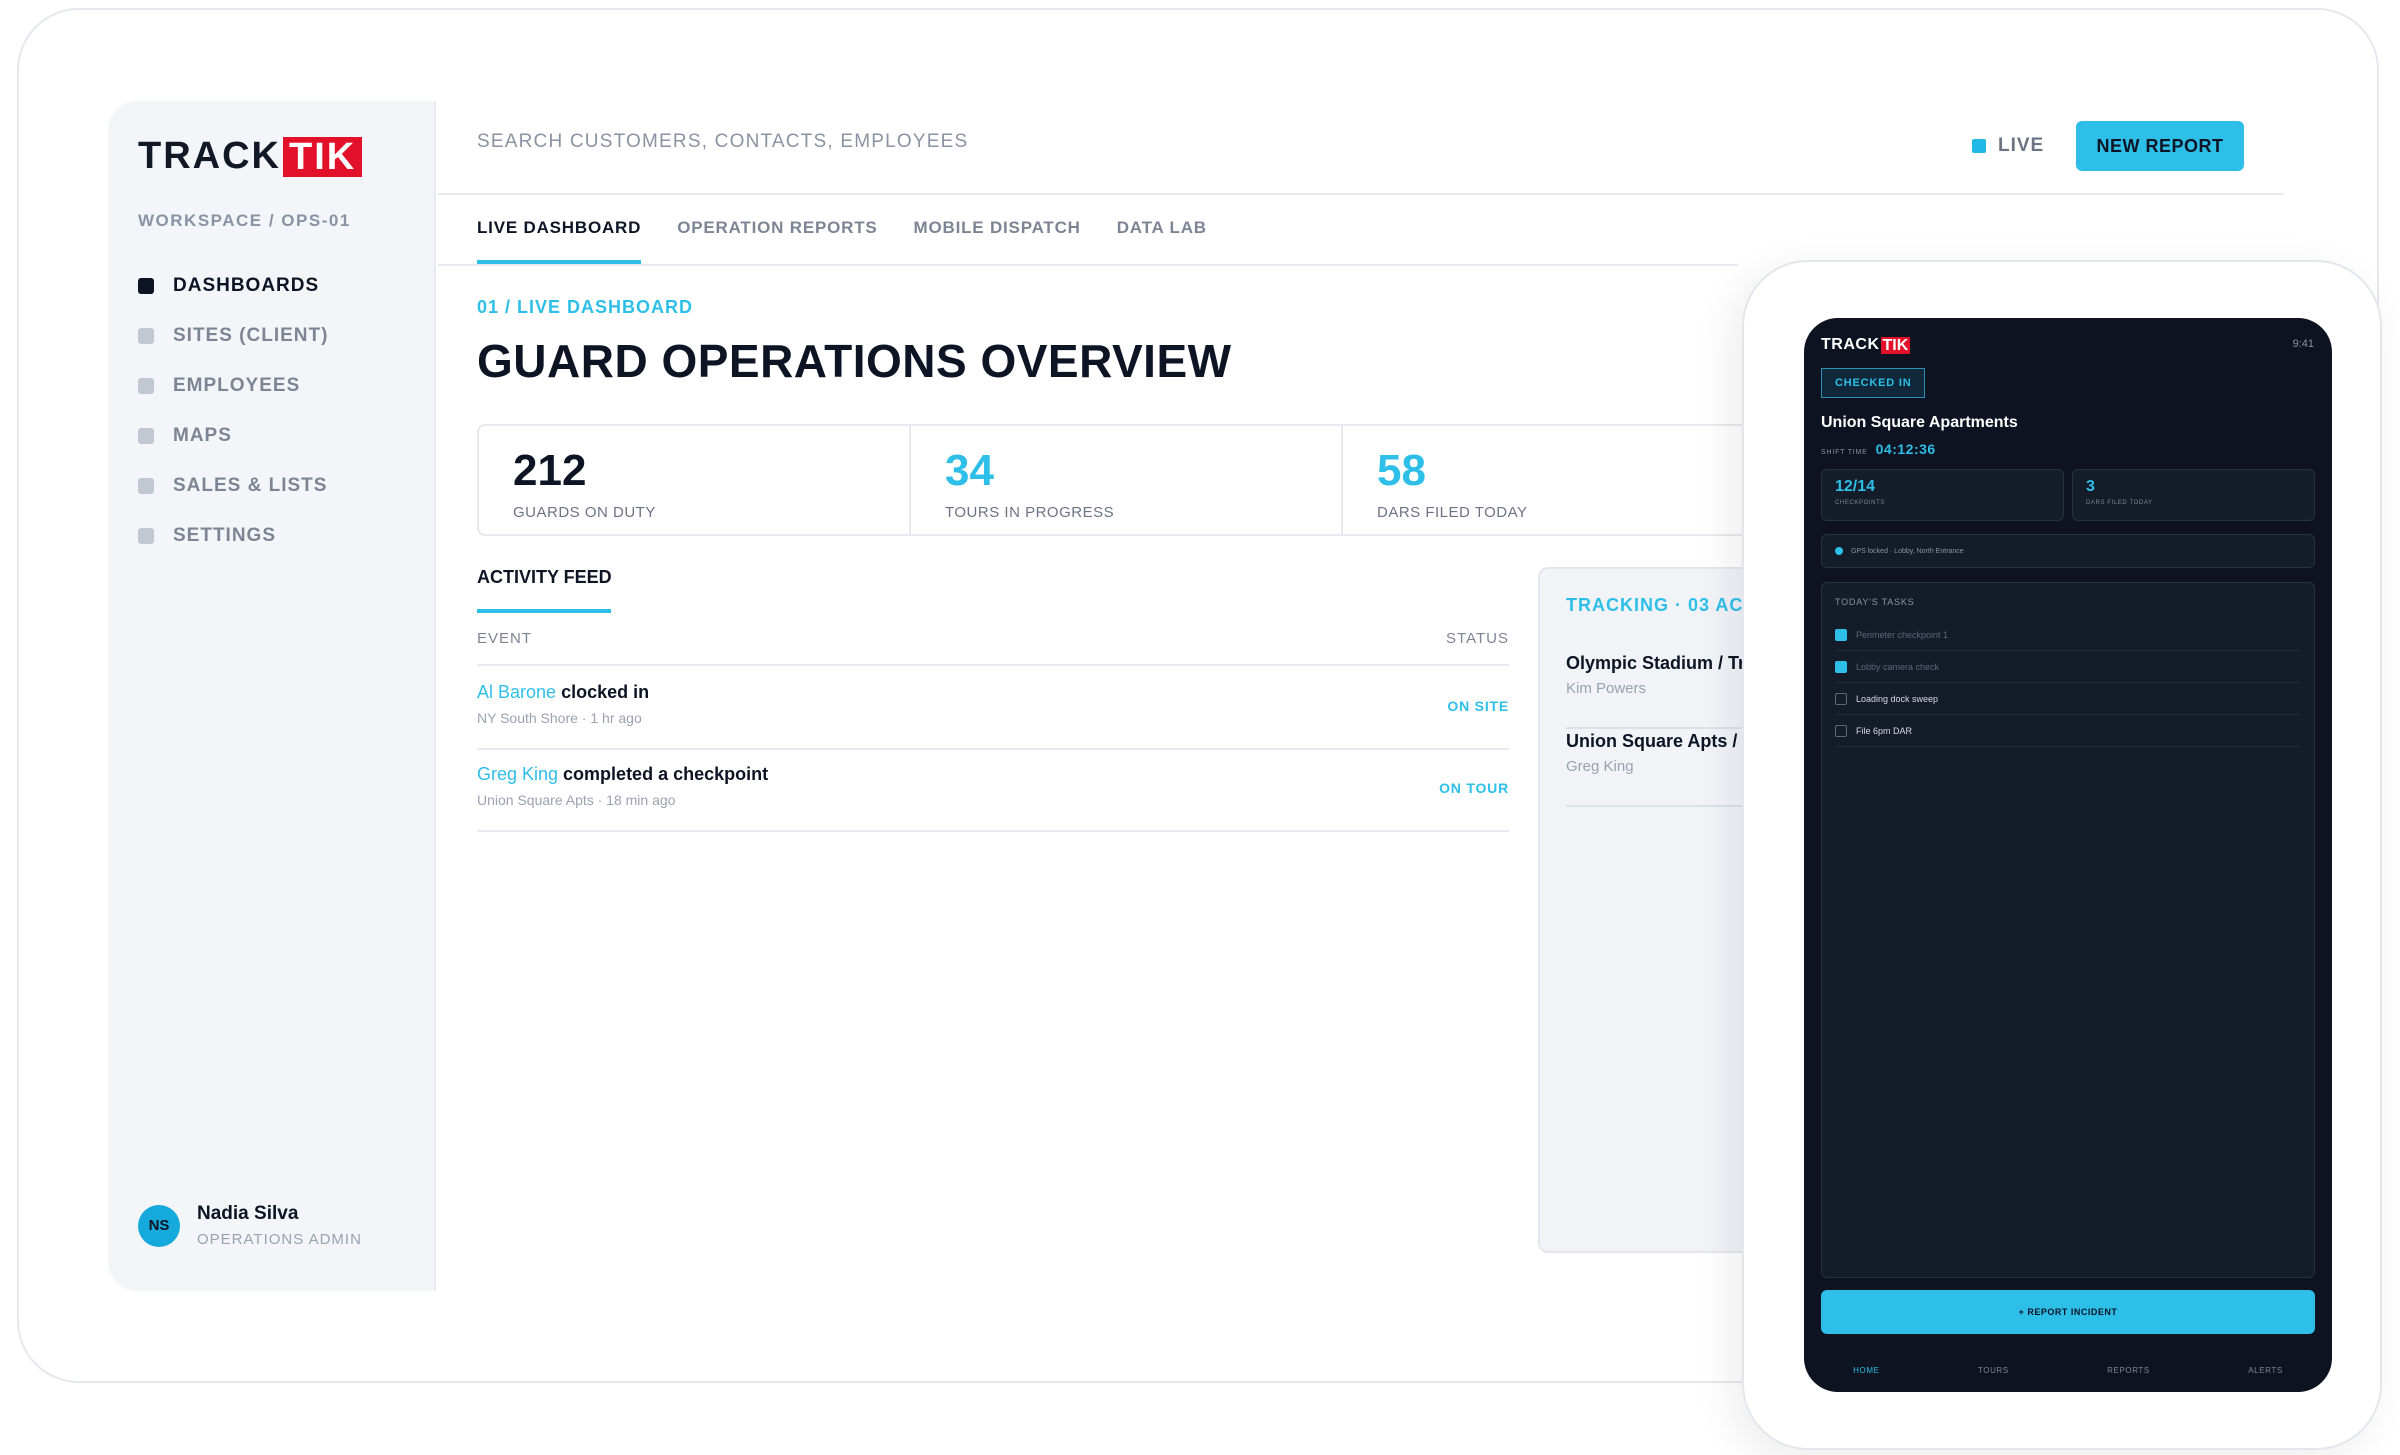 The height and width of the screenshot is (1455, 2400). What do you see at coordinates (2303, 344) in the screenshot?
I see `status-bar-time: 9:41` at bounding box center [2303, 344].